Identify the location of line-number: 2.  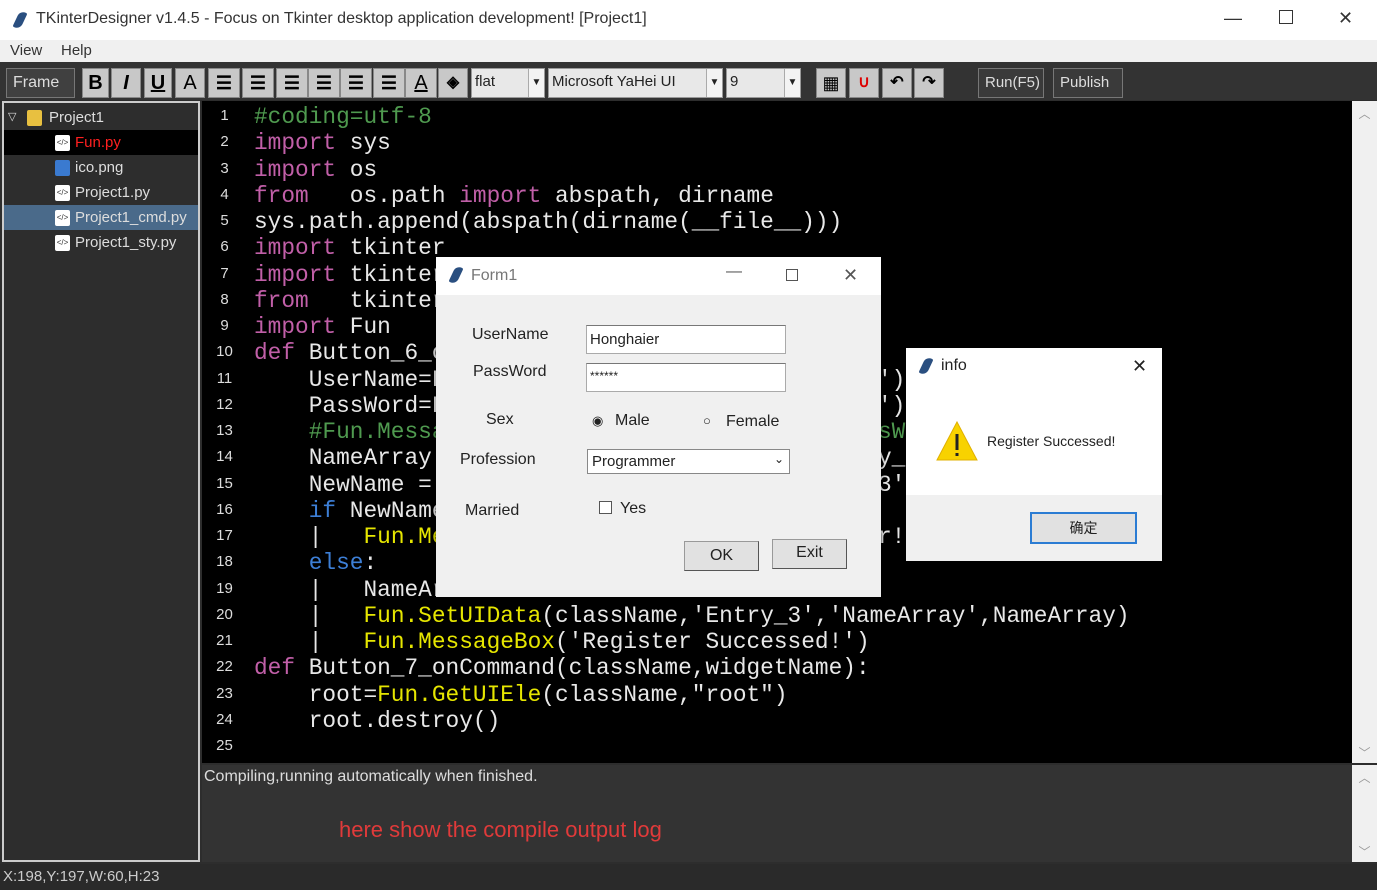
(224, 142).